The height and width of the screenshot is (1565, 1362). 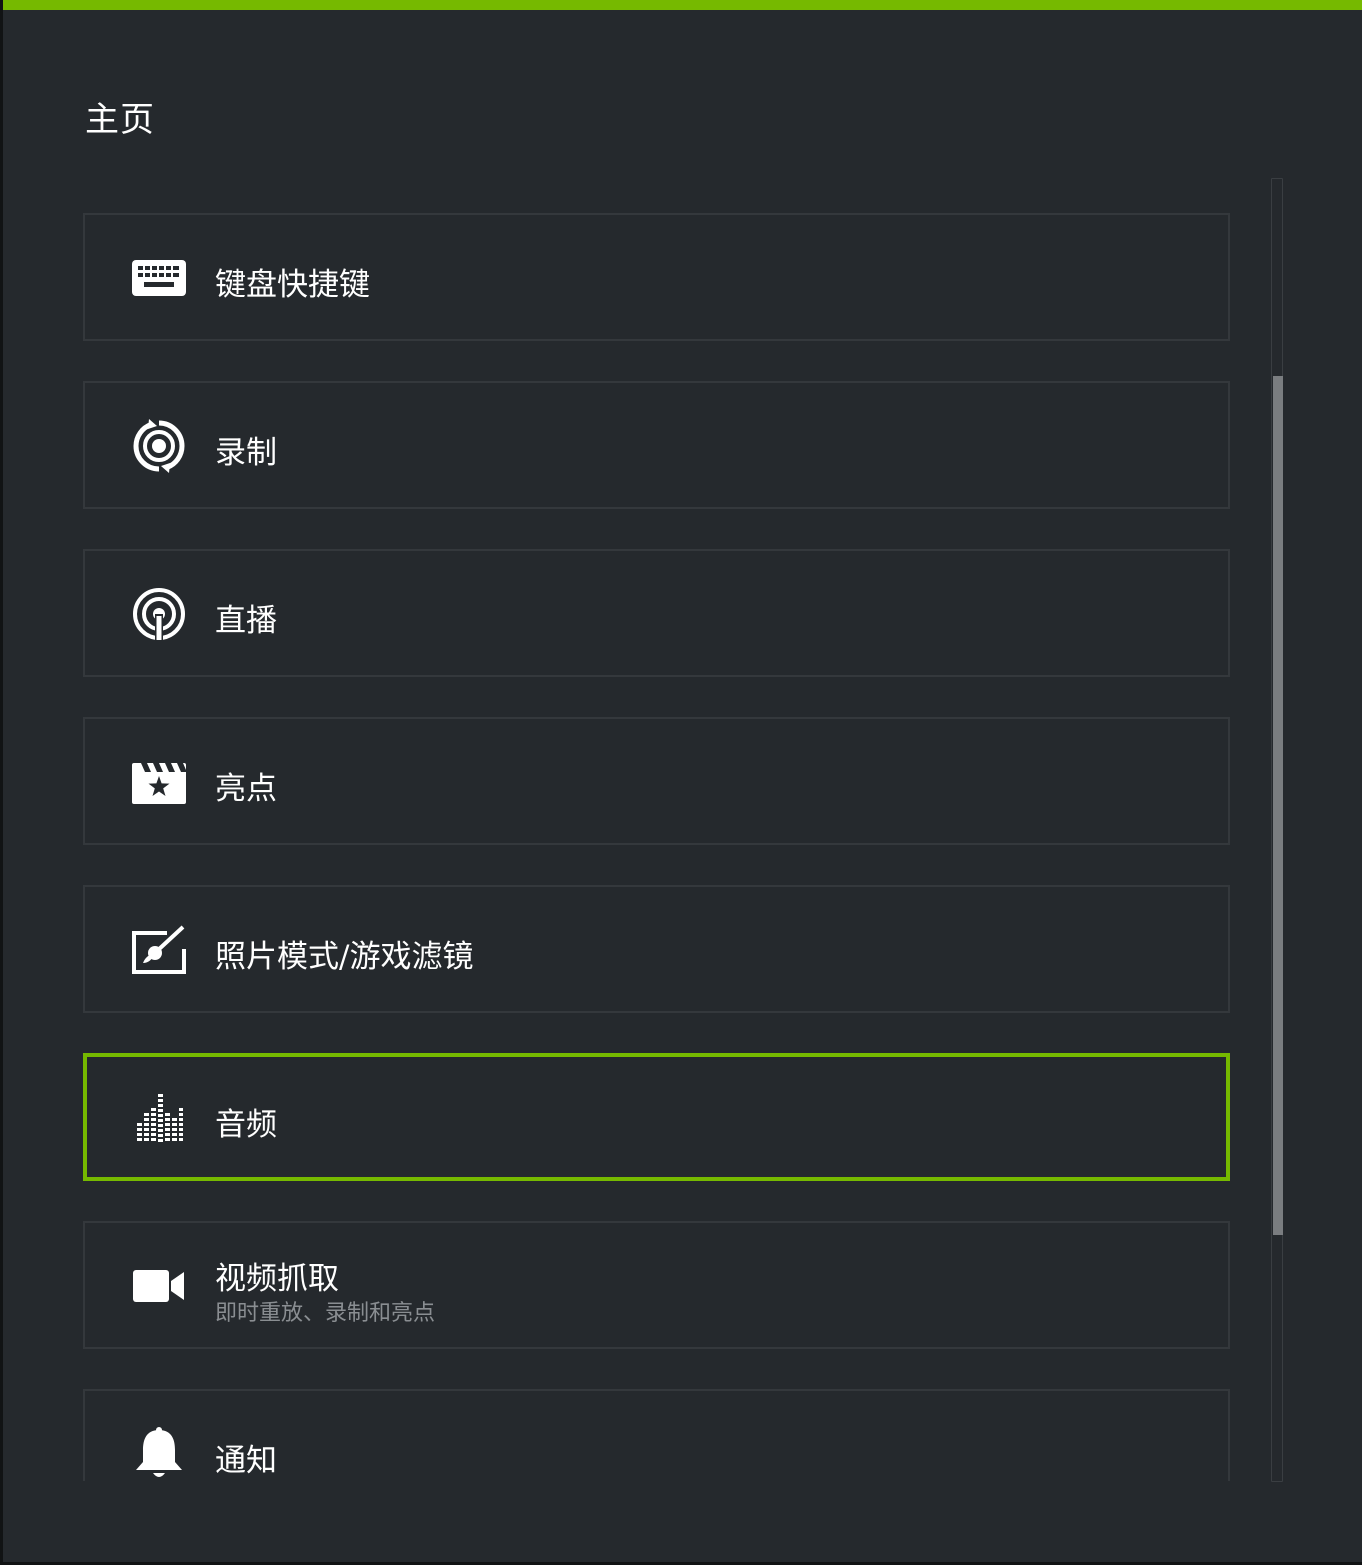 I want to click on accent-bar, so click(x=682, y=5).